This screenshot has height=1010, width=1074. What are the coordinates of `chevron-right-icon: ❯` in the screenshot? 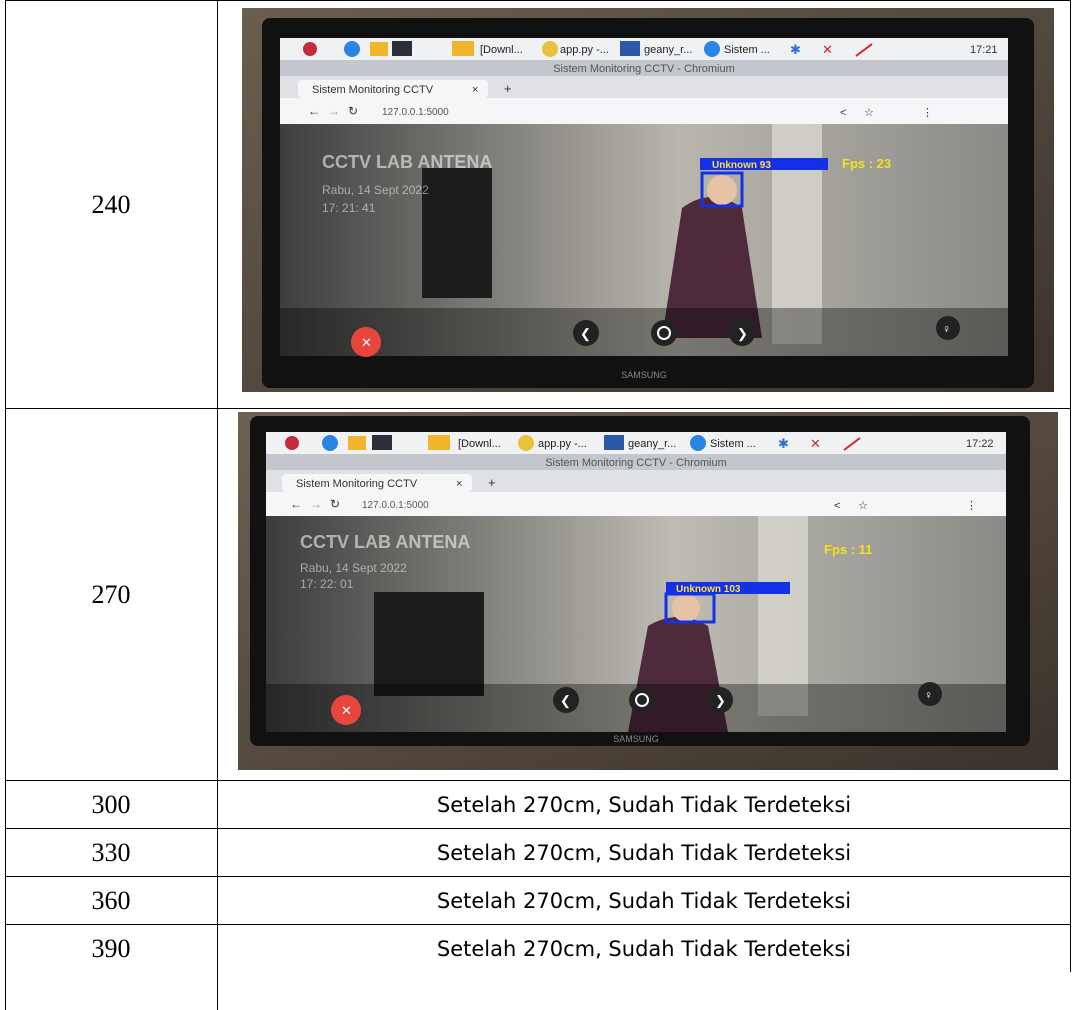 It's located at (742, 334).